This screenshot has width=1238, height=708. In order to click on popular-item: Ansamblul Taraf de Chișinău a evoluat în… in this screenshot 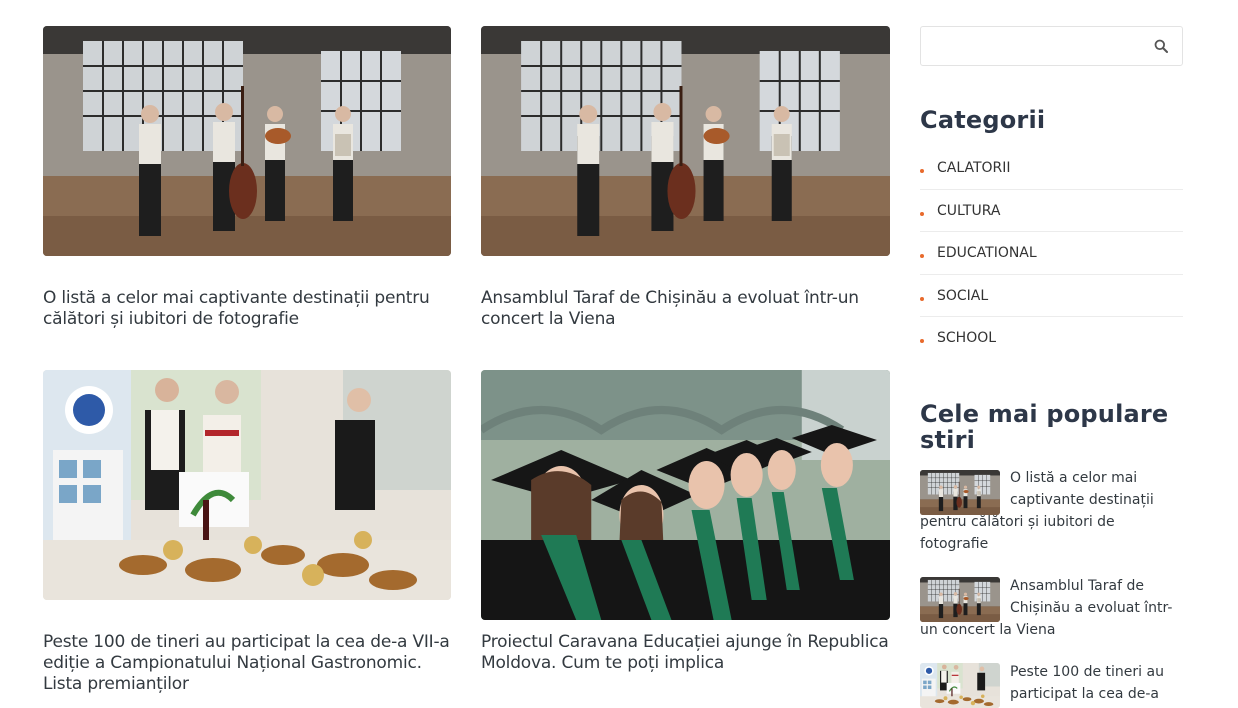, I will do `click(1051, 611)`.